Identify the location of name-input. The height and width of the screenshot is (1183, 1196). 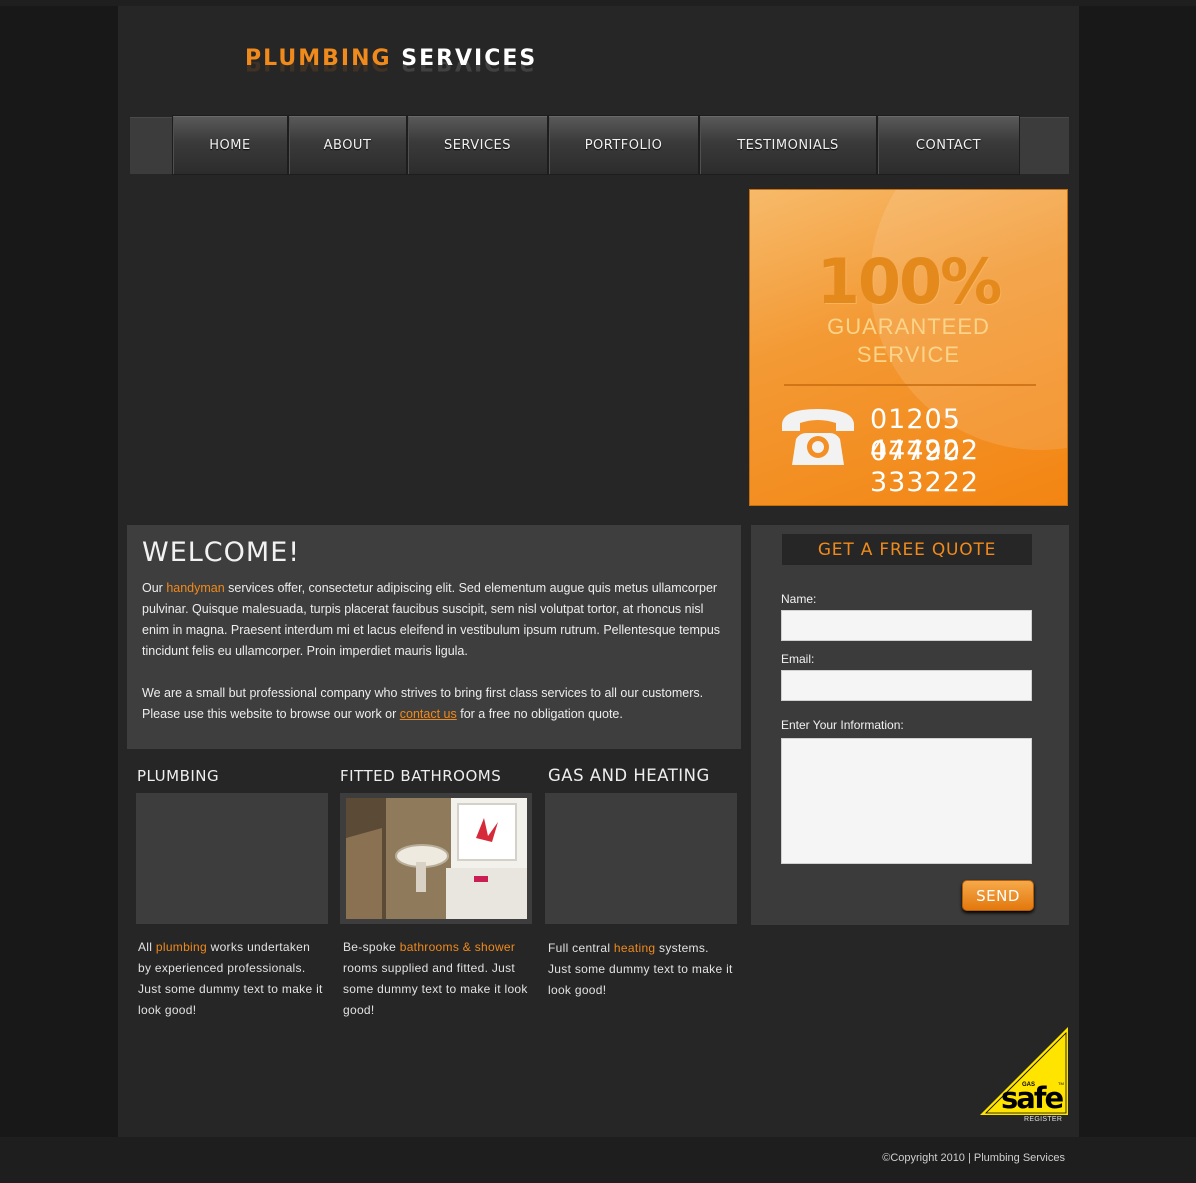
(906, 625).